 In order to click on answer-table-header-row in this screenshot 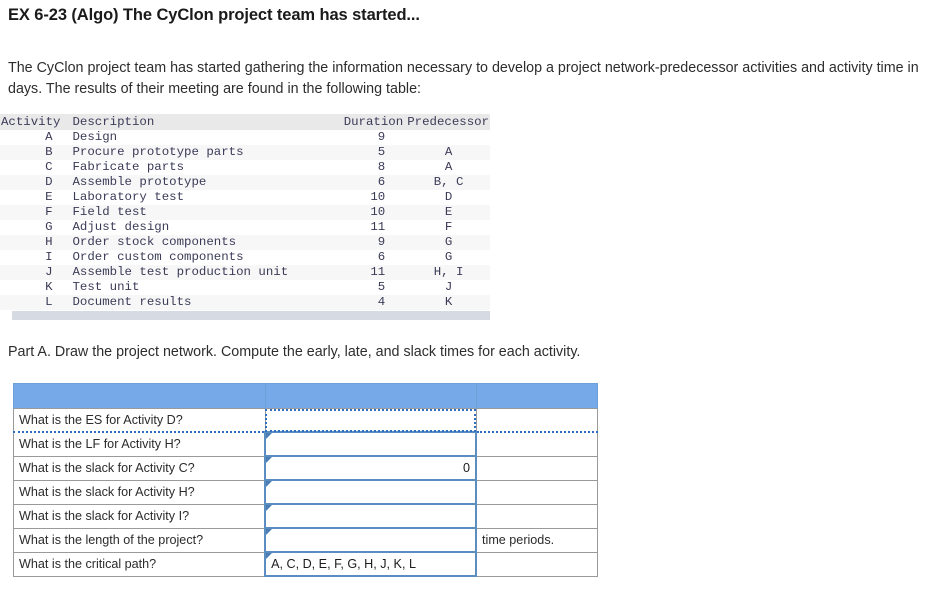, I will do `click(306, 396)`.